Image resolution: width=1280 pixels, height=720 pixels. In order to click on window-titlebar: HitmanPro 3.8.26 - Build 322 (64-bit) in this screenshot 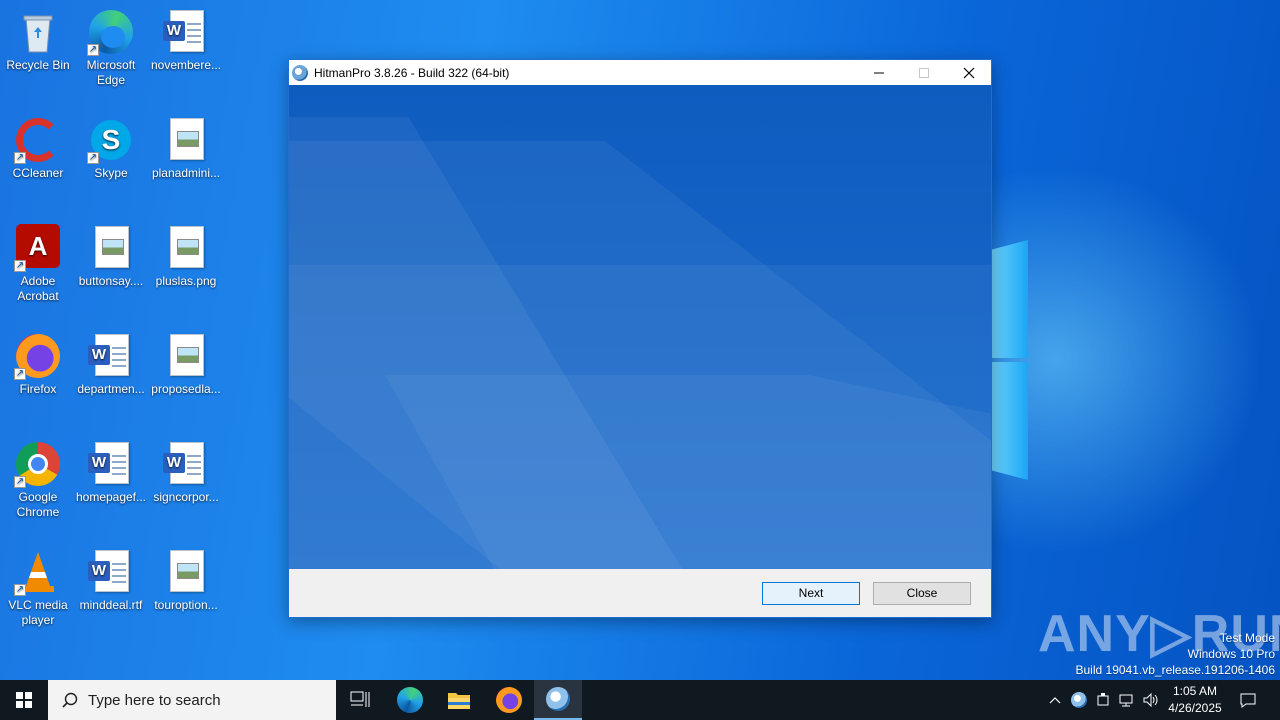, I will do `click(640, 72)`.